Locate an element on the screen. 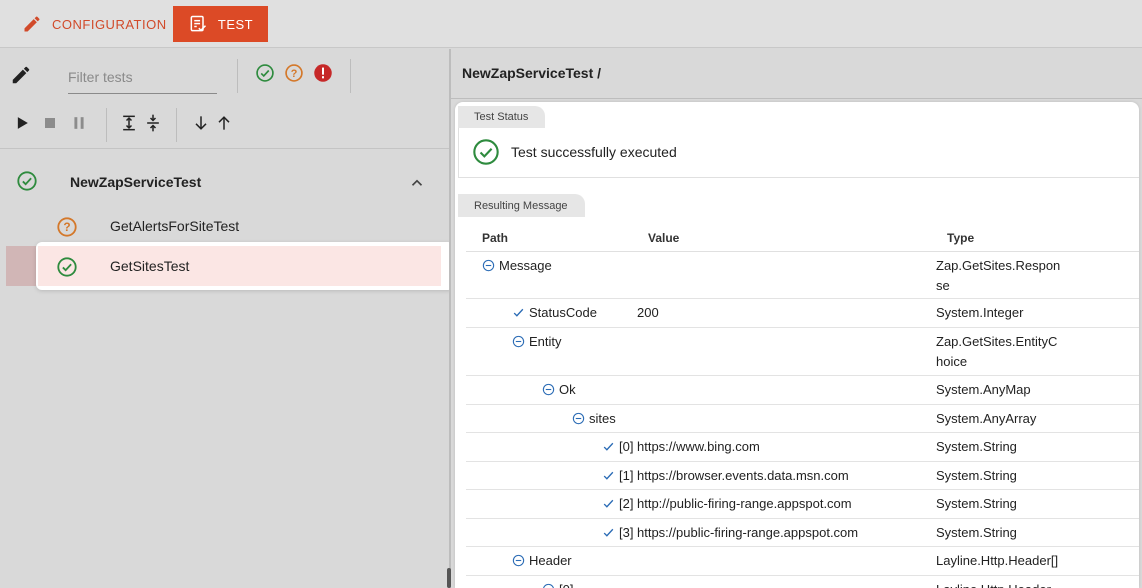  path-cell: [2] is located at coordinates (617, 504).